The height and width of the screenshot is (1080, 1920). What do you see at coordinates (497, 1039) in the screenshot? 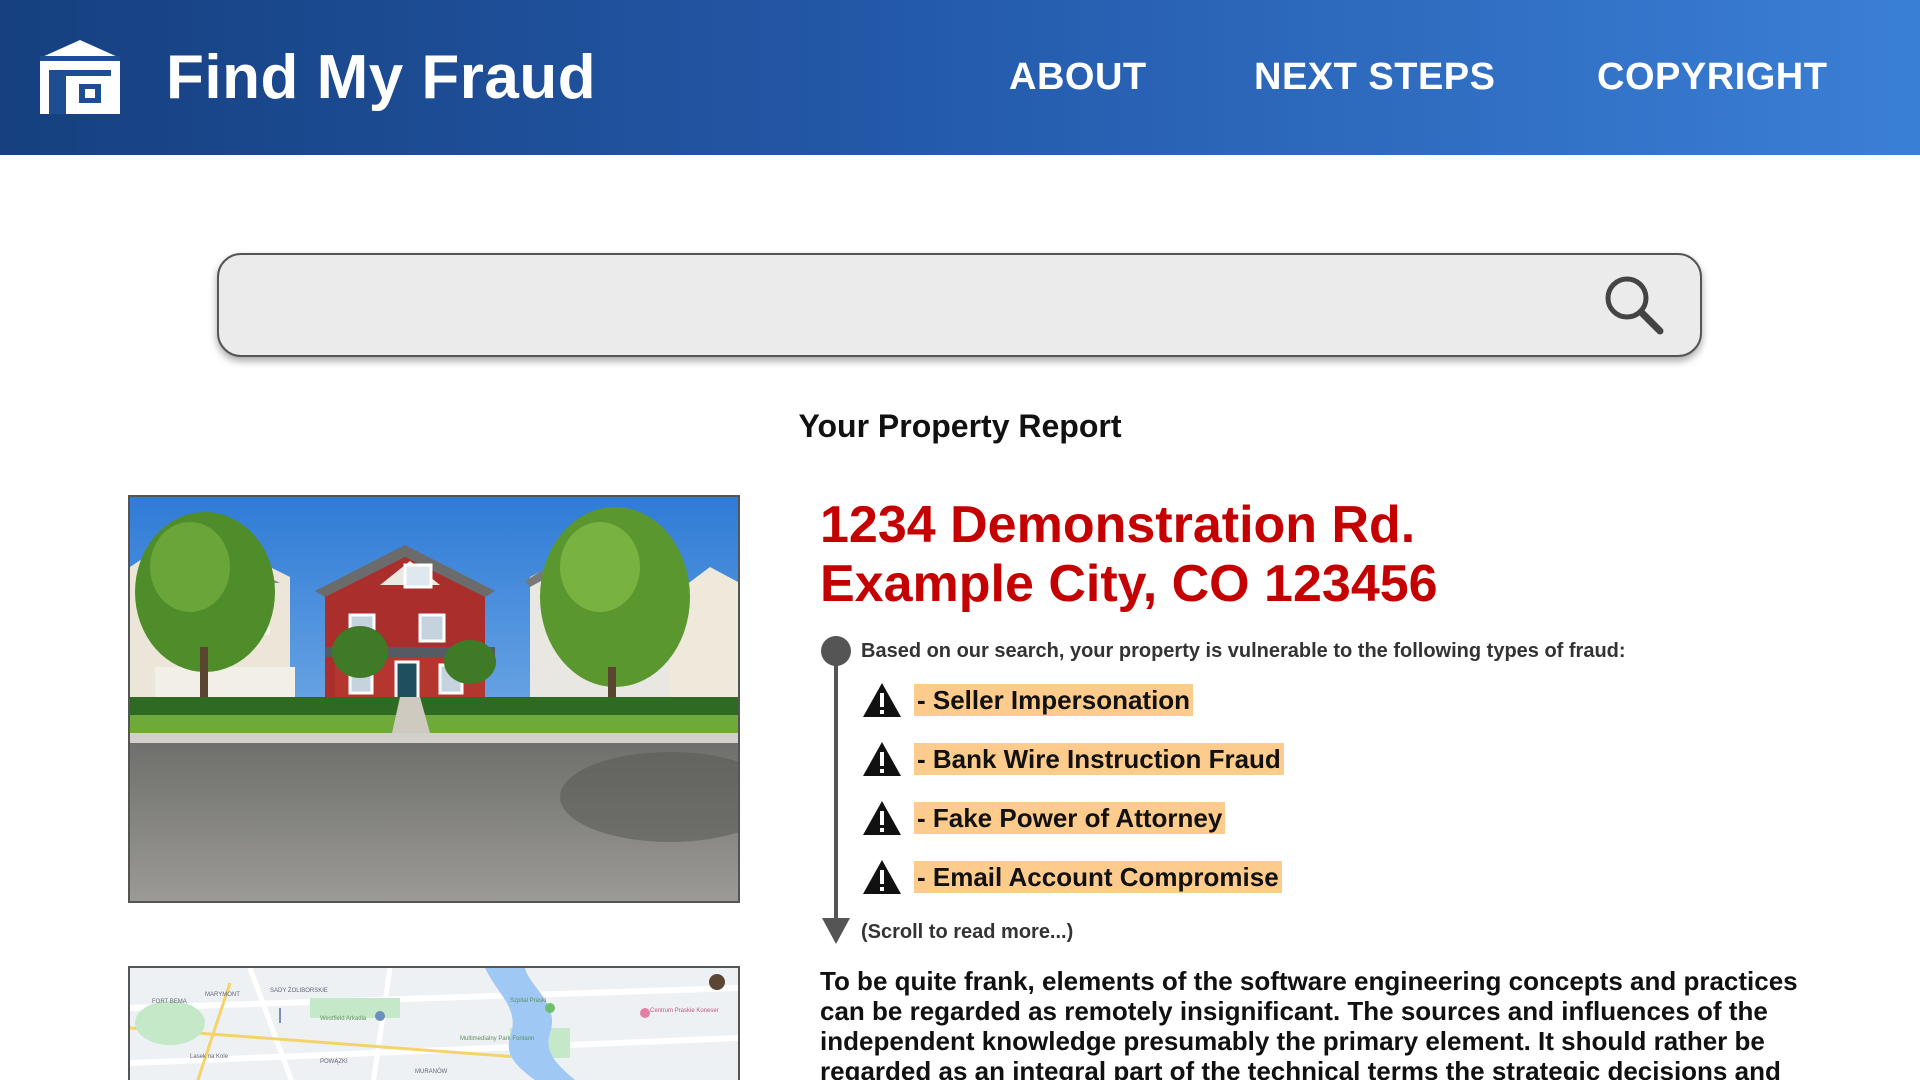
I see `map-label: Multimedialny Park Fontann` at bounding box center [497, 1039].